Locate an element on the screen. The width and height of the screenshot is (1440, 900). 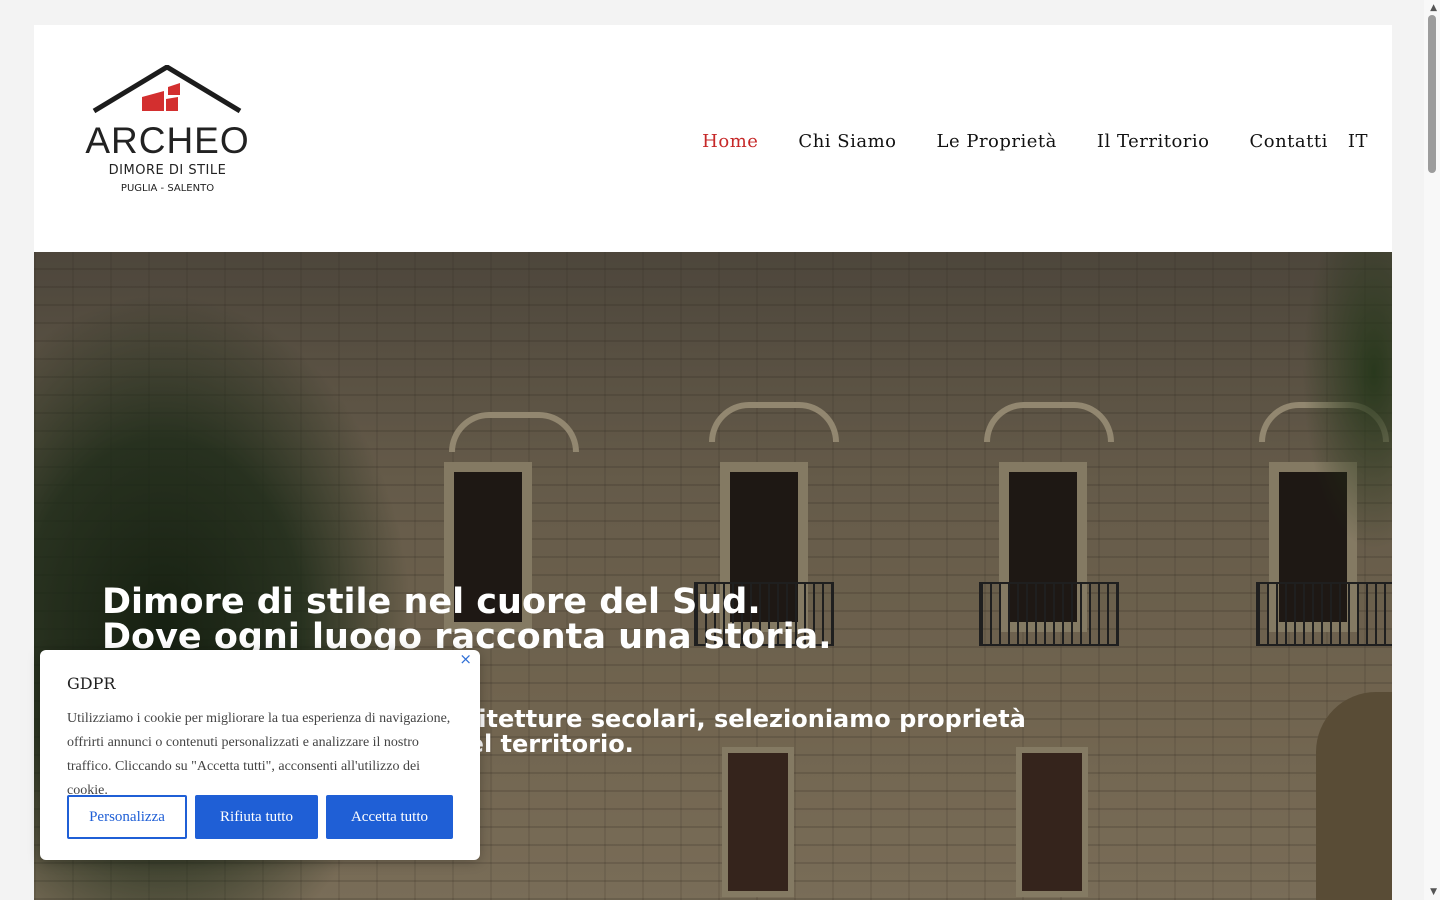
nav-item-territorio: Il Territorio is located at coordinates (1153, 141).